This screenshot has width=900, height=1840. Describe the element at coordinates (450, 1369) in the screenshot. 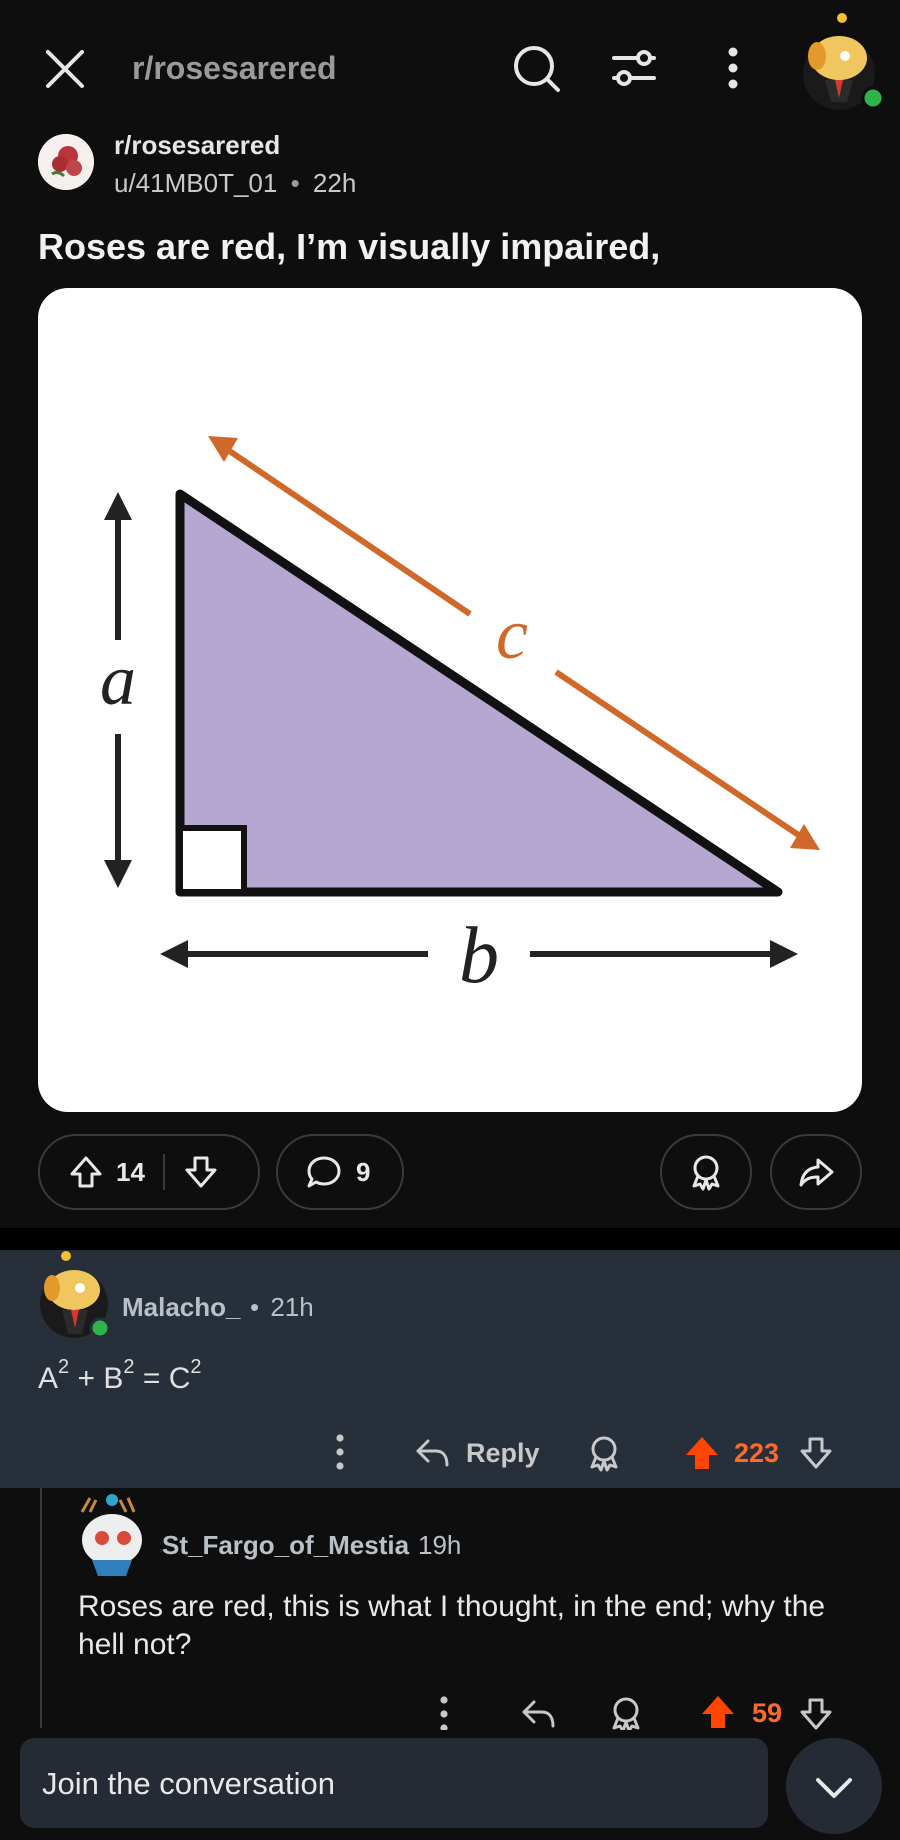

I see `comment-malacho: Malacho_ • 21h A2 + B2 = C2 Reply 223` at that location.